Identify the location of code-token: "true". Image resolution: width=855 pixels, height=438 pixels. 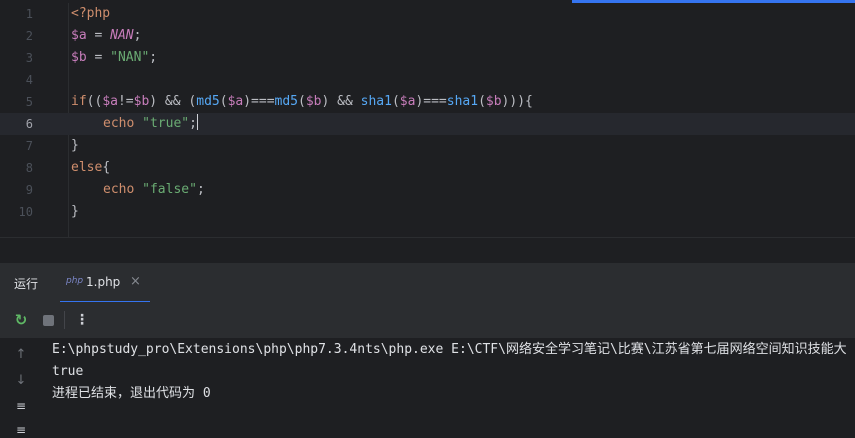
(166, 123).